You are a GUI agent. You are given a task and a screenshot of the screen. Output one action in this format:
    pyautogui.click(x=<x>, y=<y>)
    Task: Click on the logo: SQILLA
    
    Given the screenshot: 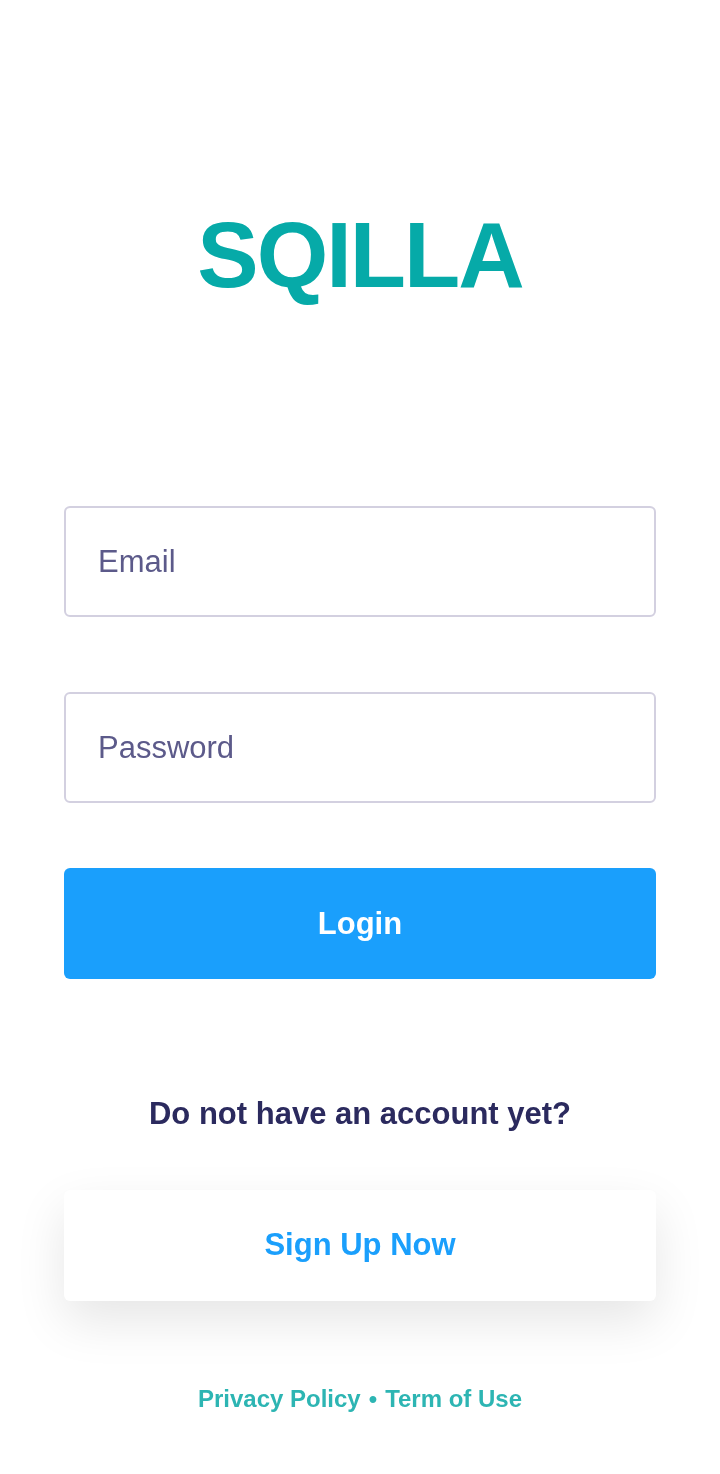 What is the action you would take?
    pyautogui.click(x=360, y=255)
    